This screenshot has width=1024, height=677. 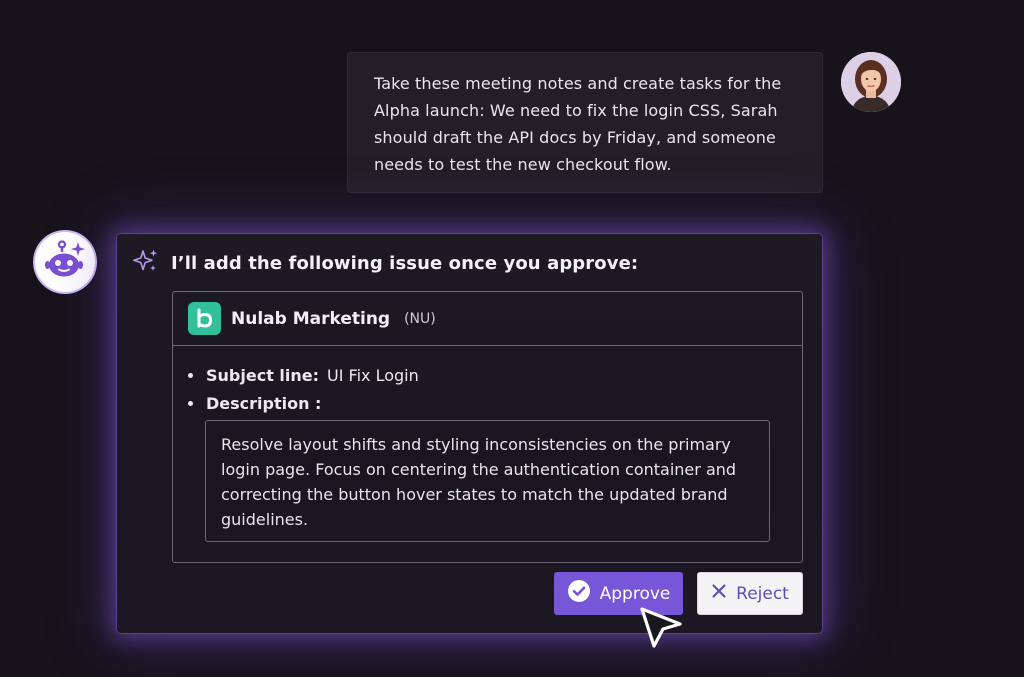 I want to click on subject-value: UI Fix Login, so click(x=373, y=375).